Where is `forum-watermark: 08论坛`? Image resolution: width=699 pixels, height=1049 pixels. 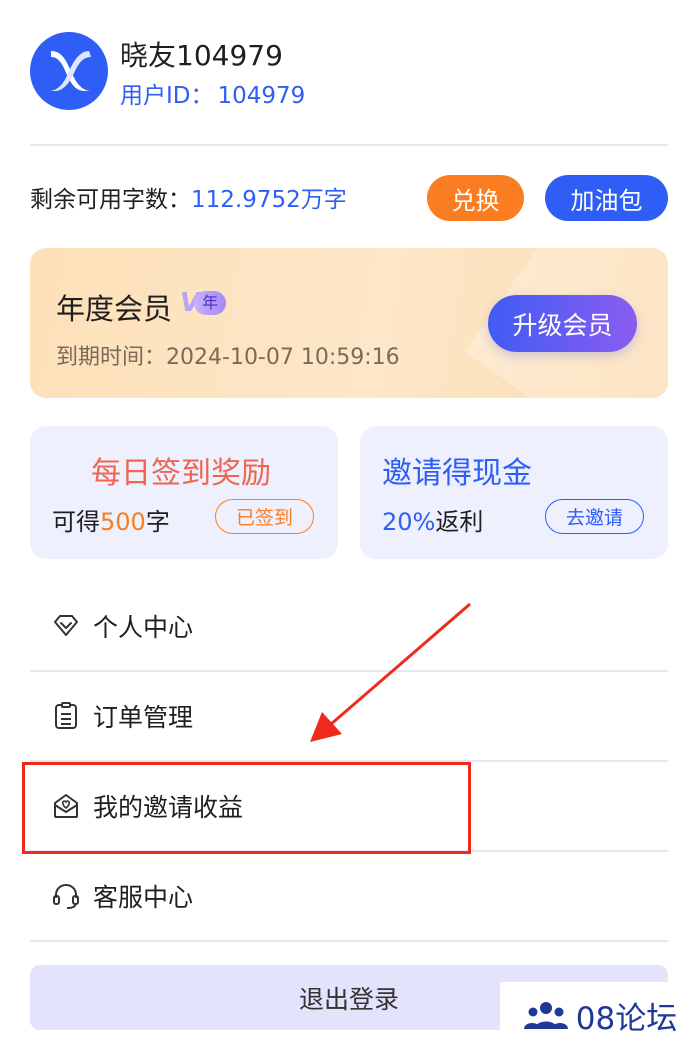
forum-watermark: 08论坛 is located at coordinates (599, 1015).